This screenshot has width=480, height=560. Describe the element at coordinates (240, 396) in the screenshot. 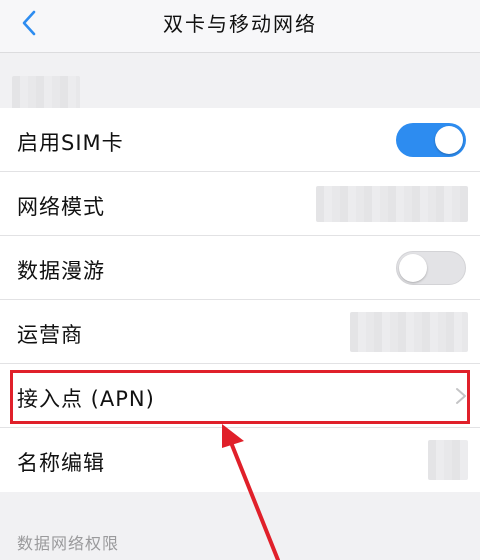

I see `row-apn: 接入点 (APN)` at that location.